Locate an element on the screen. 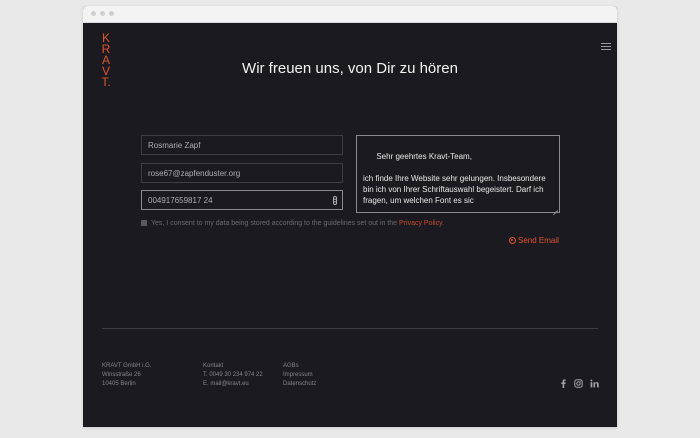  phone-input: 004917659817 24 is located at coordinates (242, 200).